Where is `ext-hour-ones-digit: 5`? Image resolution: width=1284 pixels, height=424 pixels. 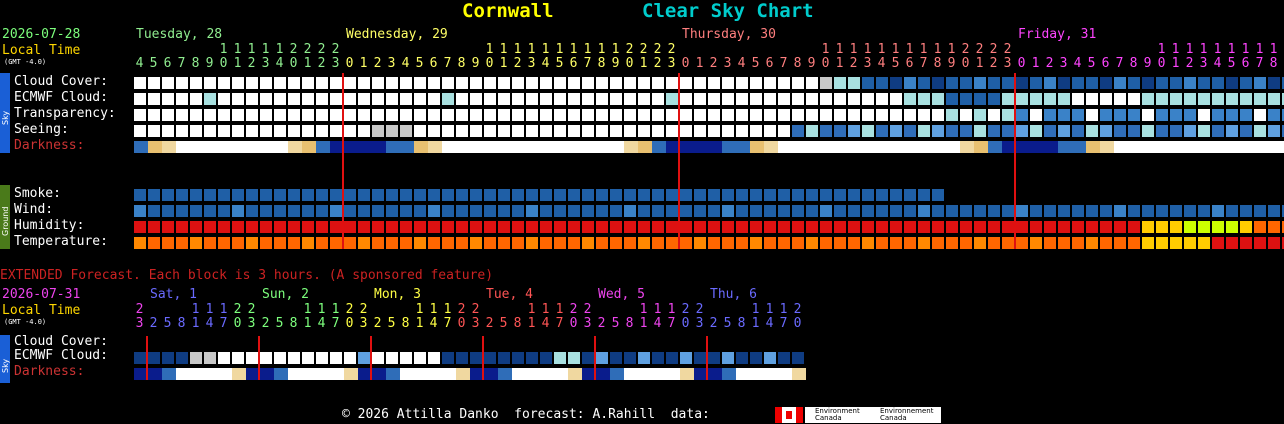 ext-hour-ones-digit: 5 is located at coordinates (167, 323).